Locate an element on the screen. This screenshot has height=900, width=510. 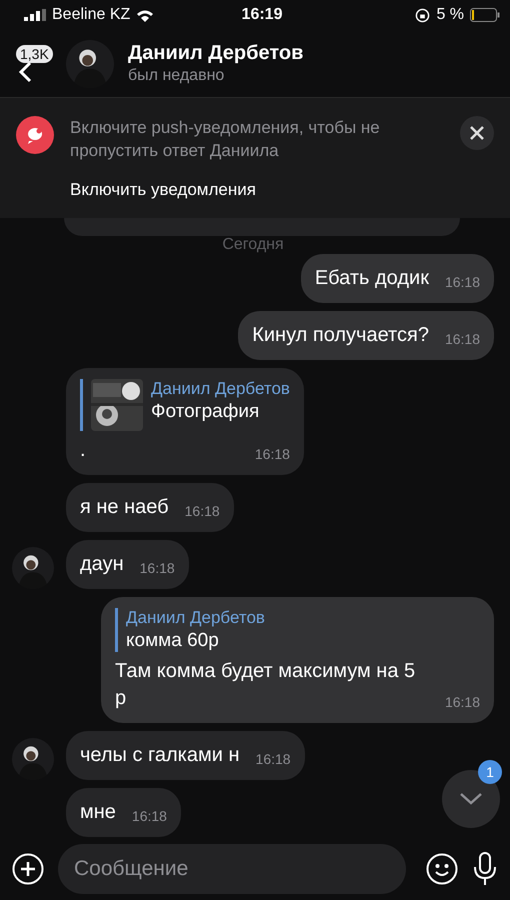
close-icon is located at coordinates (477, 133).